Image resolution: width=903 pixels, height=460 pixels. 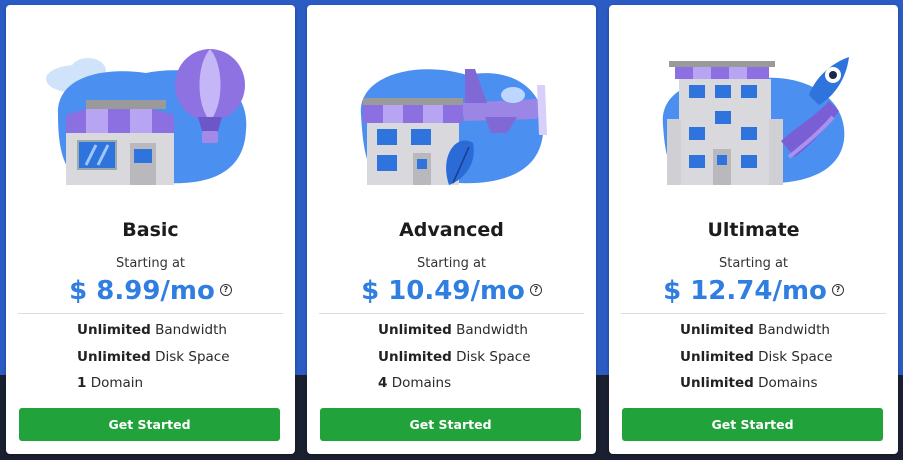 I want to click on price-row: $ 12.74/mo?, so click(x=753, y=291).